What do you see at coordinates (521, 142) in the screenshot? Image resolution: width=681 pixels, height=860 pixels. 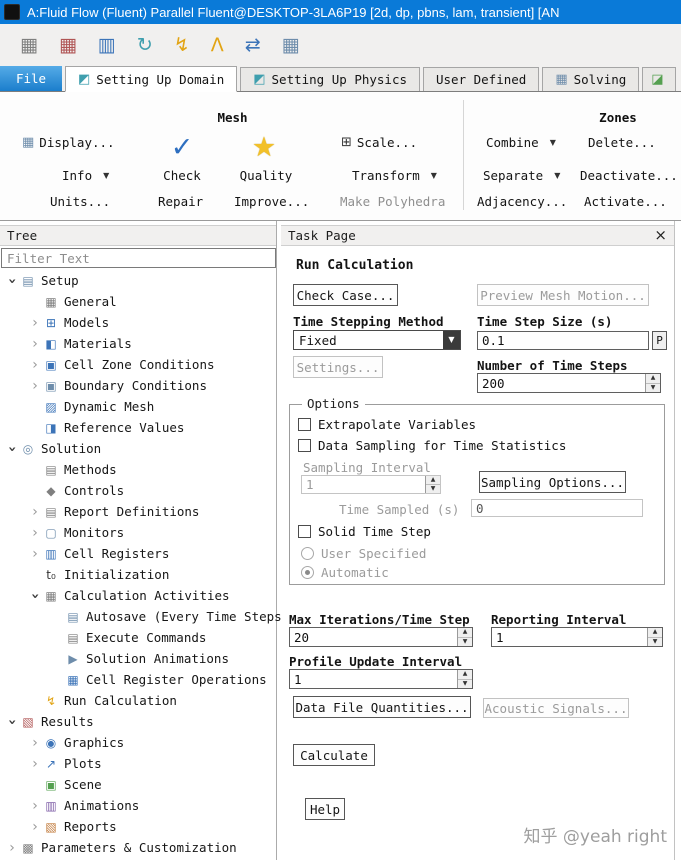 I see `combine-button: Combine ▼` at bounding box center [521, 142].